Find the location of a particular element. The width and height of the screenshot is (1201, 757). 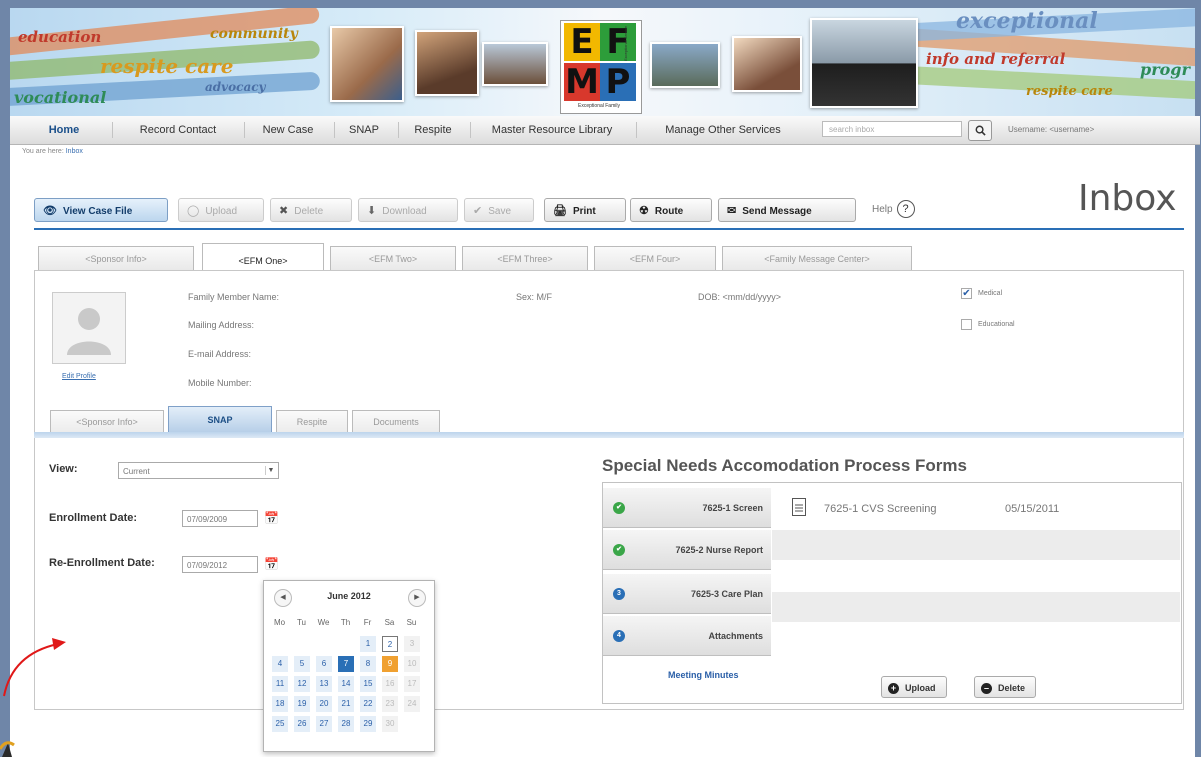

delete-button: ✖ Delete is located at coordinates (311, 210).